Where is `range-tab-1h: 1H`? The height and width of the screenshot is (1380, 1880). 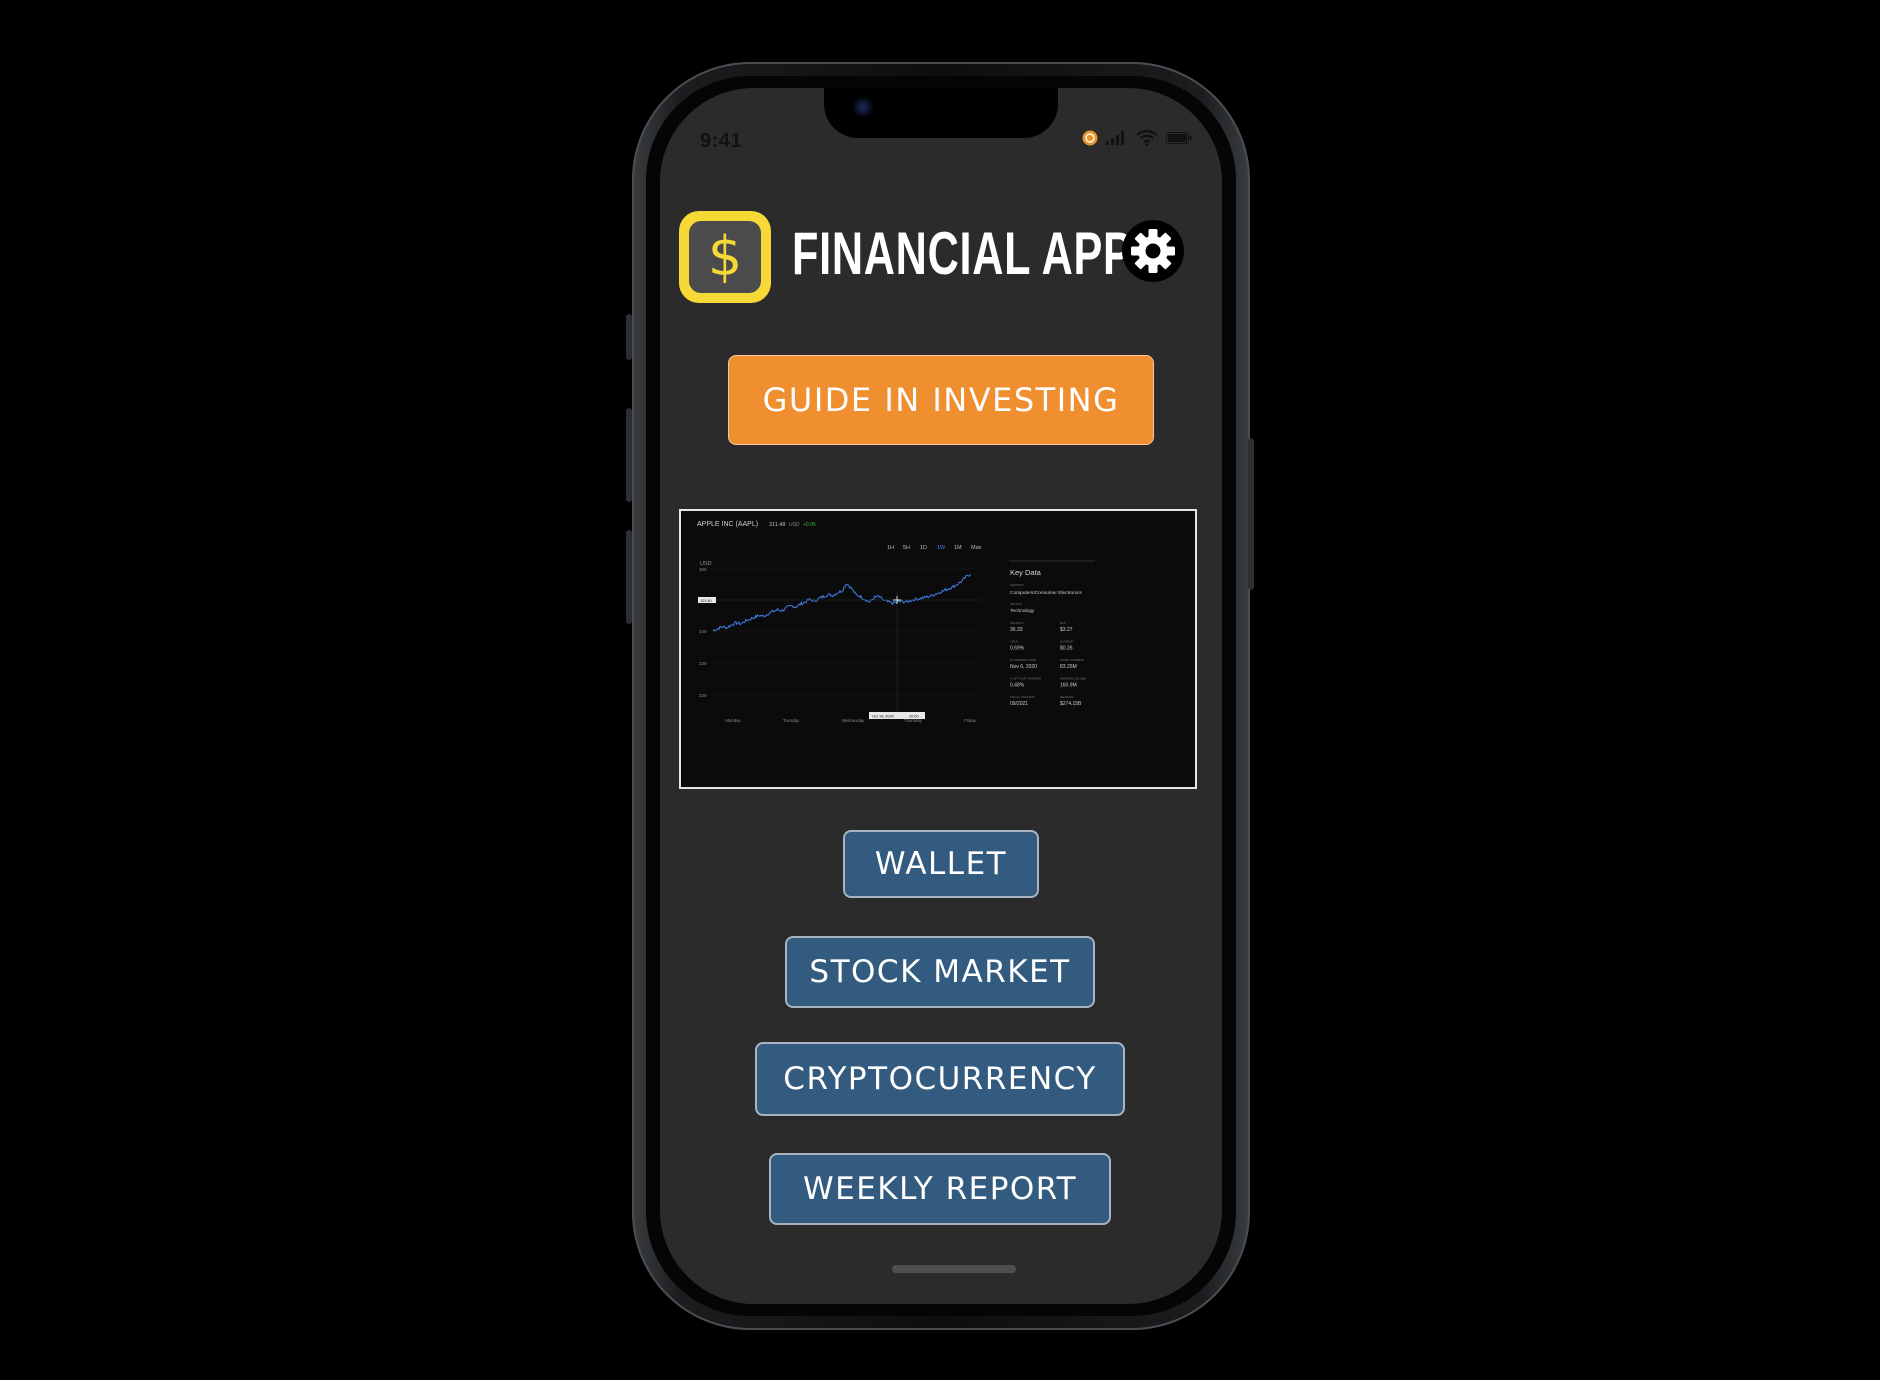
range-tab-1h: 1H is located at coordinates (890, 548).